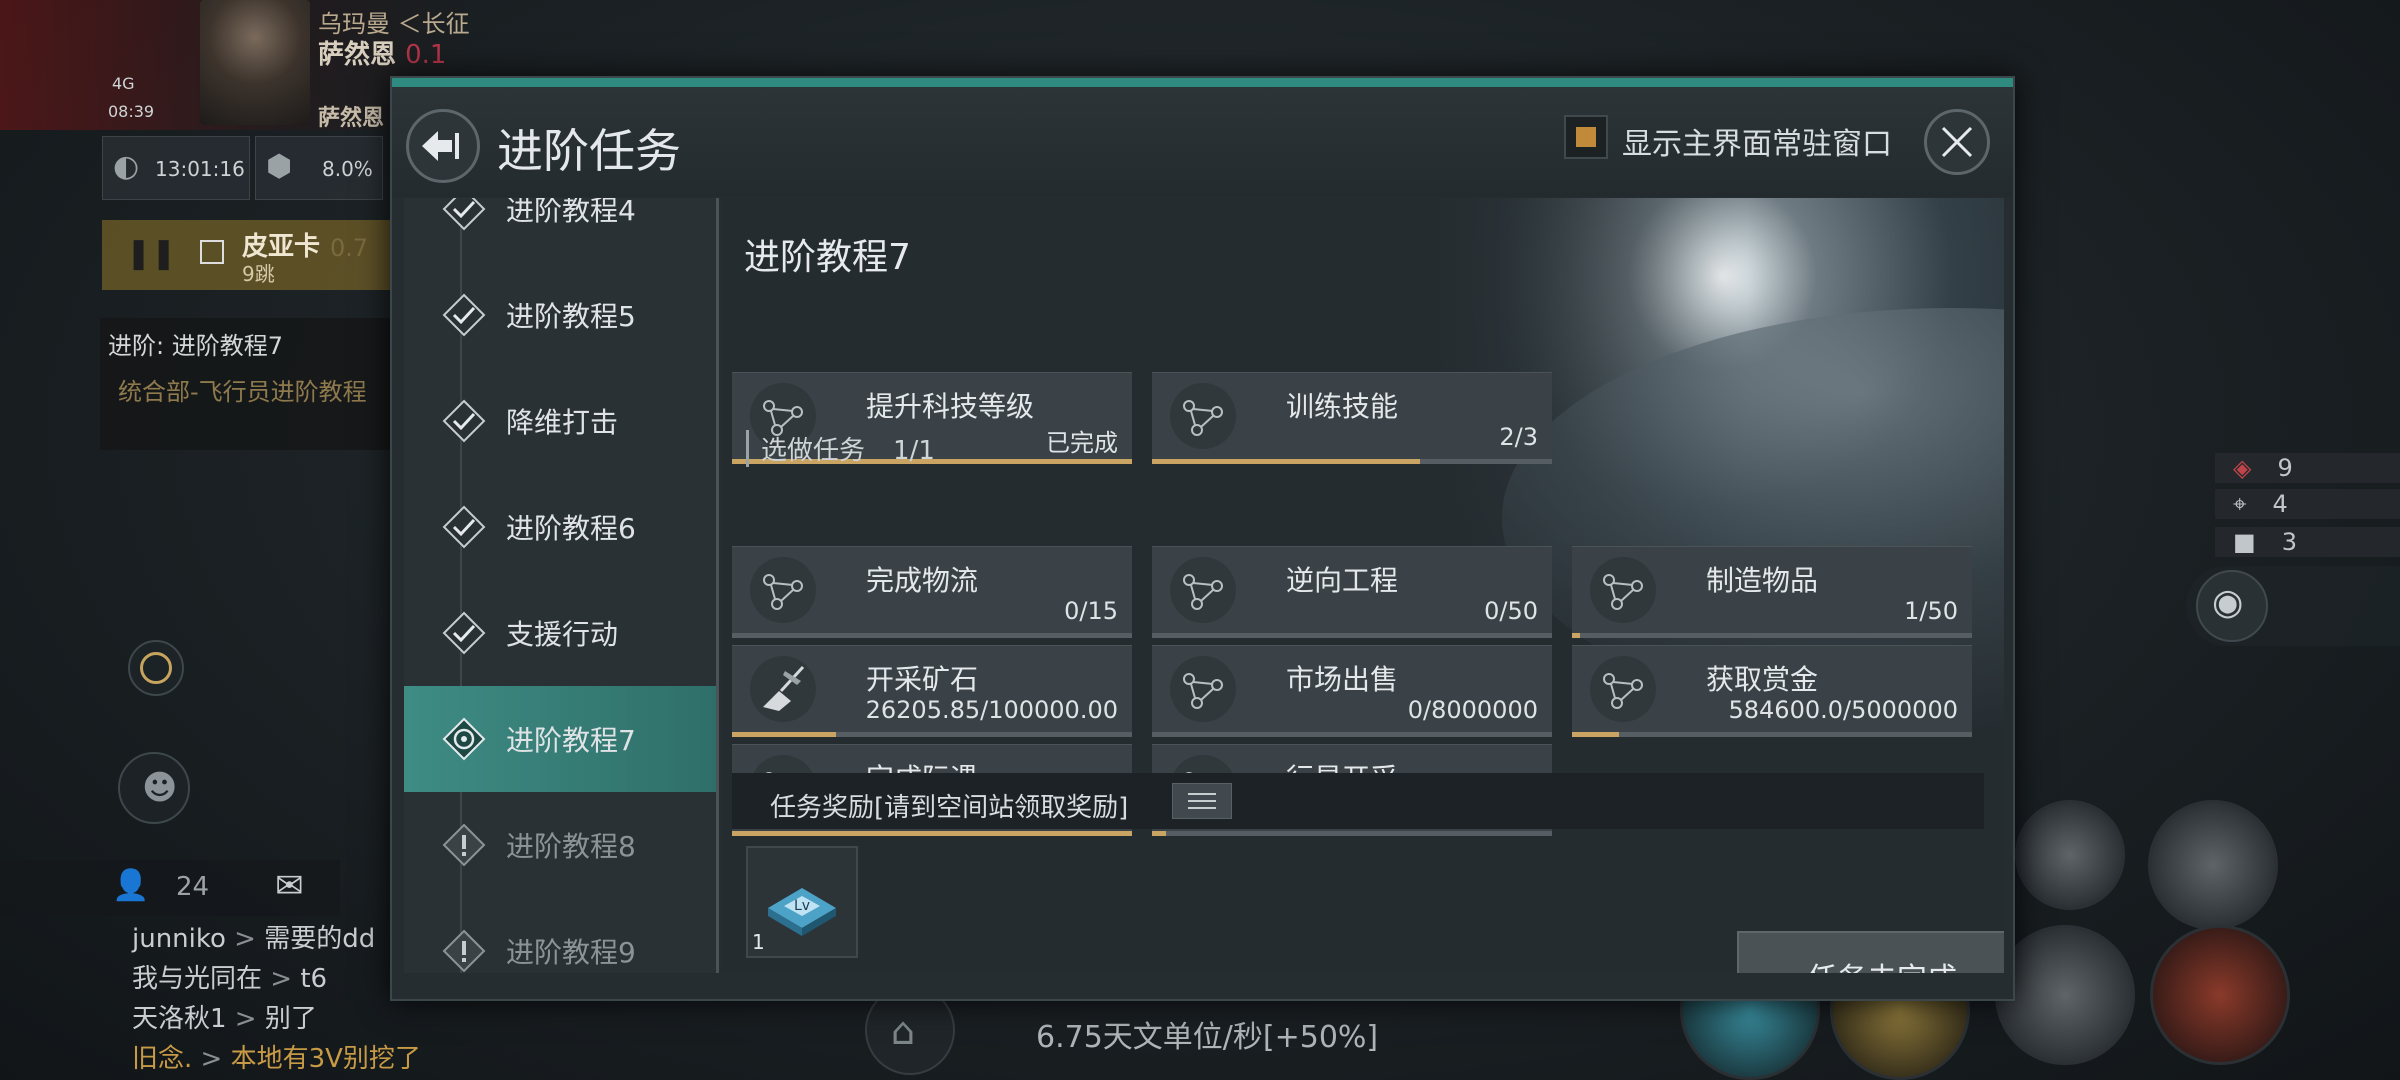  What do you see at coordinates (1762, 580) in the screenshot?
I see `task-name: 制造物品` at bounding box center [1762, 580].